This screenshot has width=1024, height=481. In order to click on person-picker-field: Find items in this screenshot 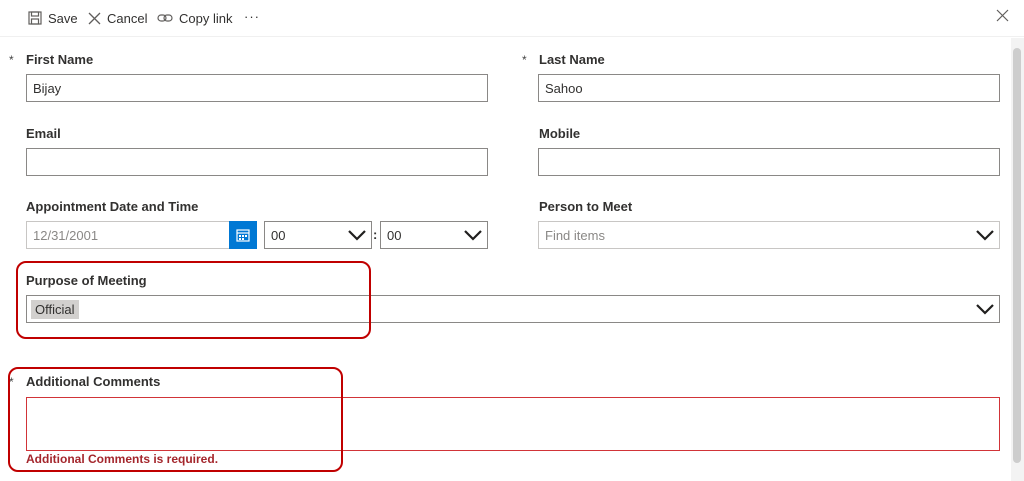, I will do `click(769, 235)`.